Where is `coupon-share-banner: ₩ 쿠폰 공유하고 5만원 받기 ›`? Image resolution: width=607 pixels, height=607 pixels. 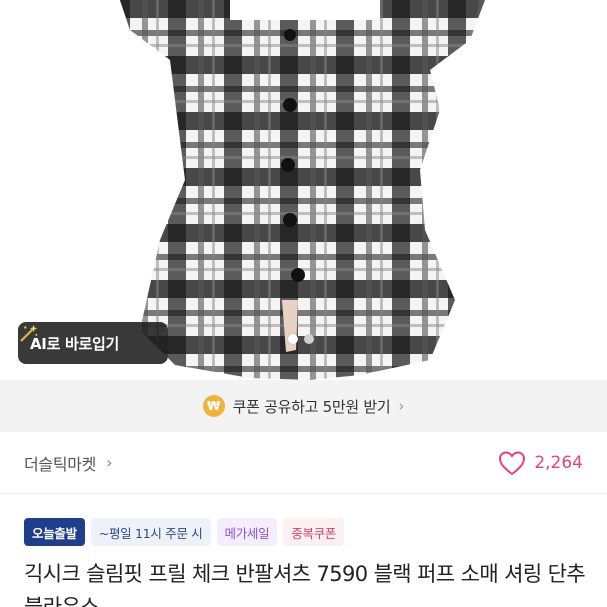
coupon-share-banner: ₩ 쿠폰 공유하고 5만원 받기 › is located at coordinates (303, 406).